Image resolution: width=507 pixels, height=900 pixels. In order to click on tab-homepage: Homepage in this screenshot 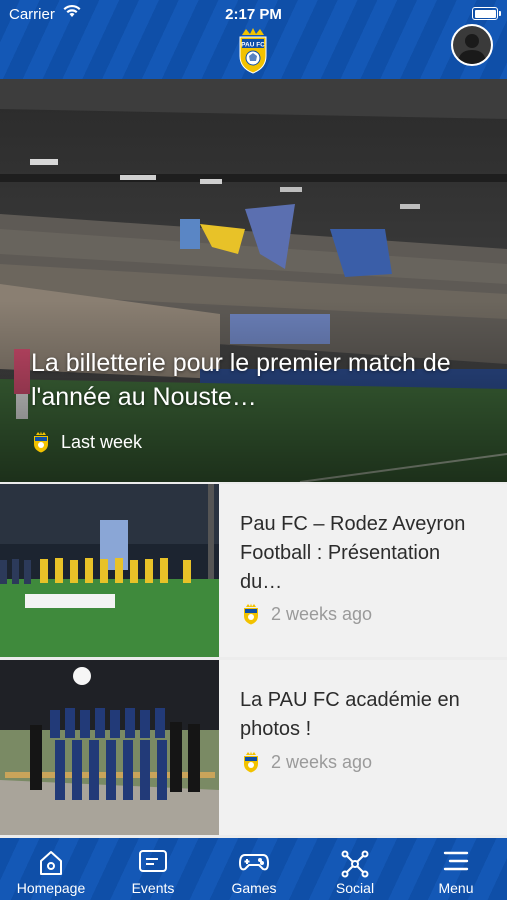, I will do `click(51, 869)`.